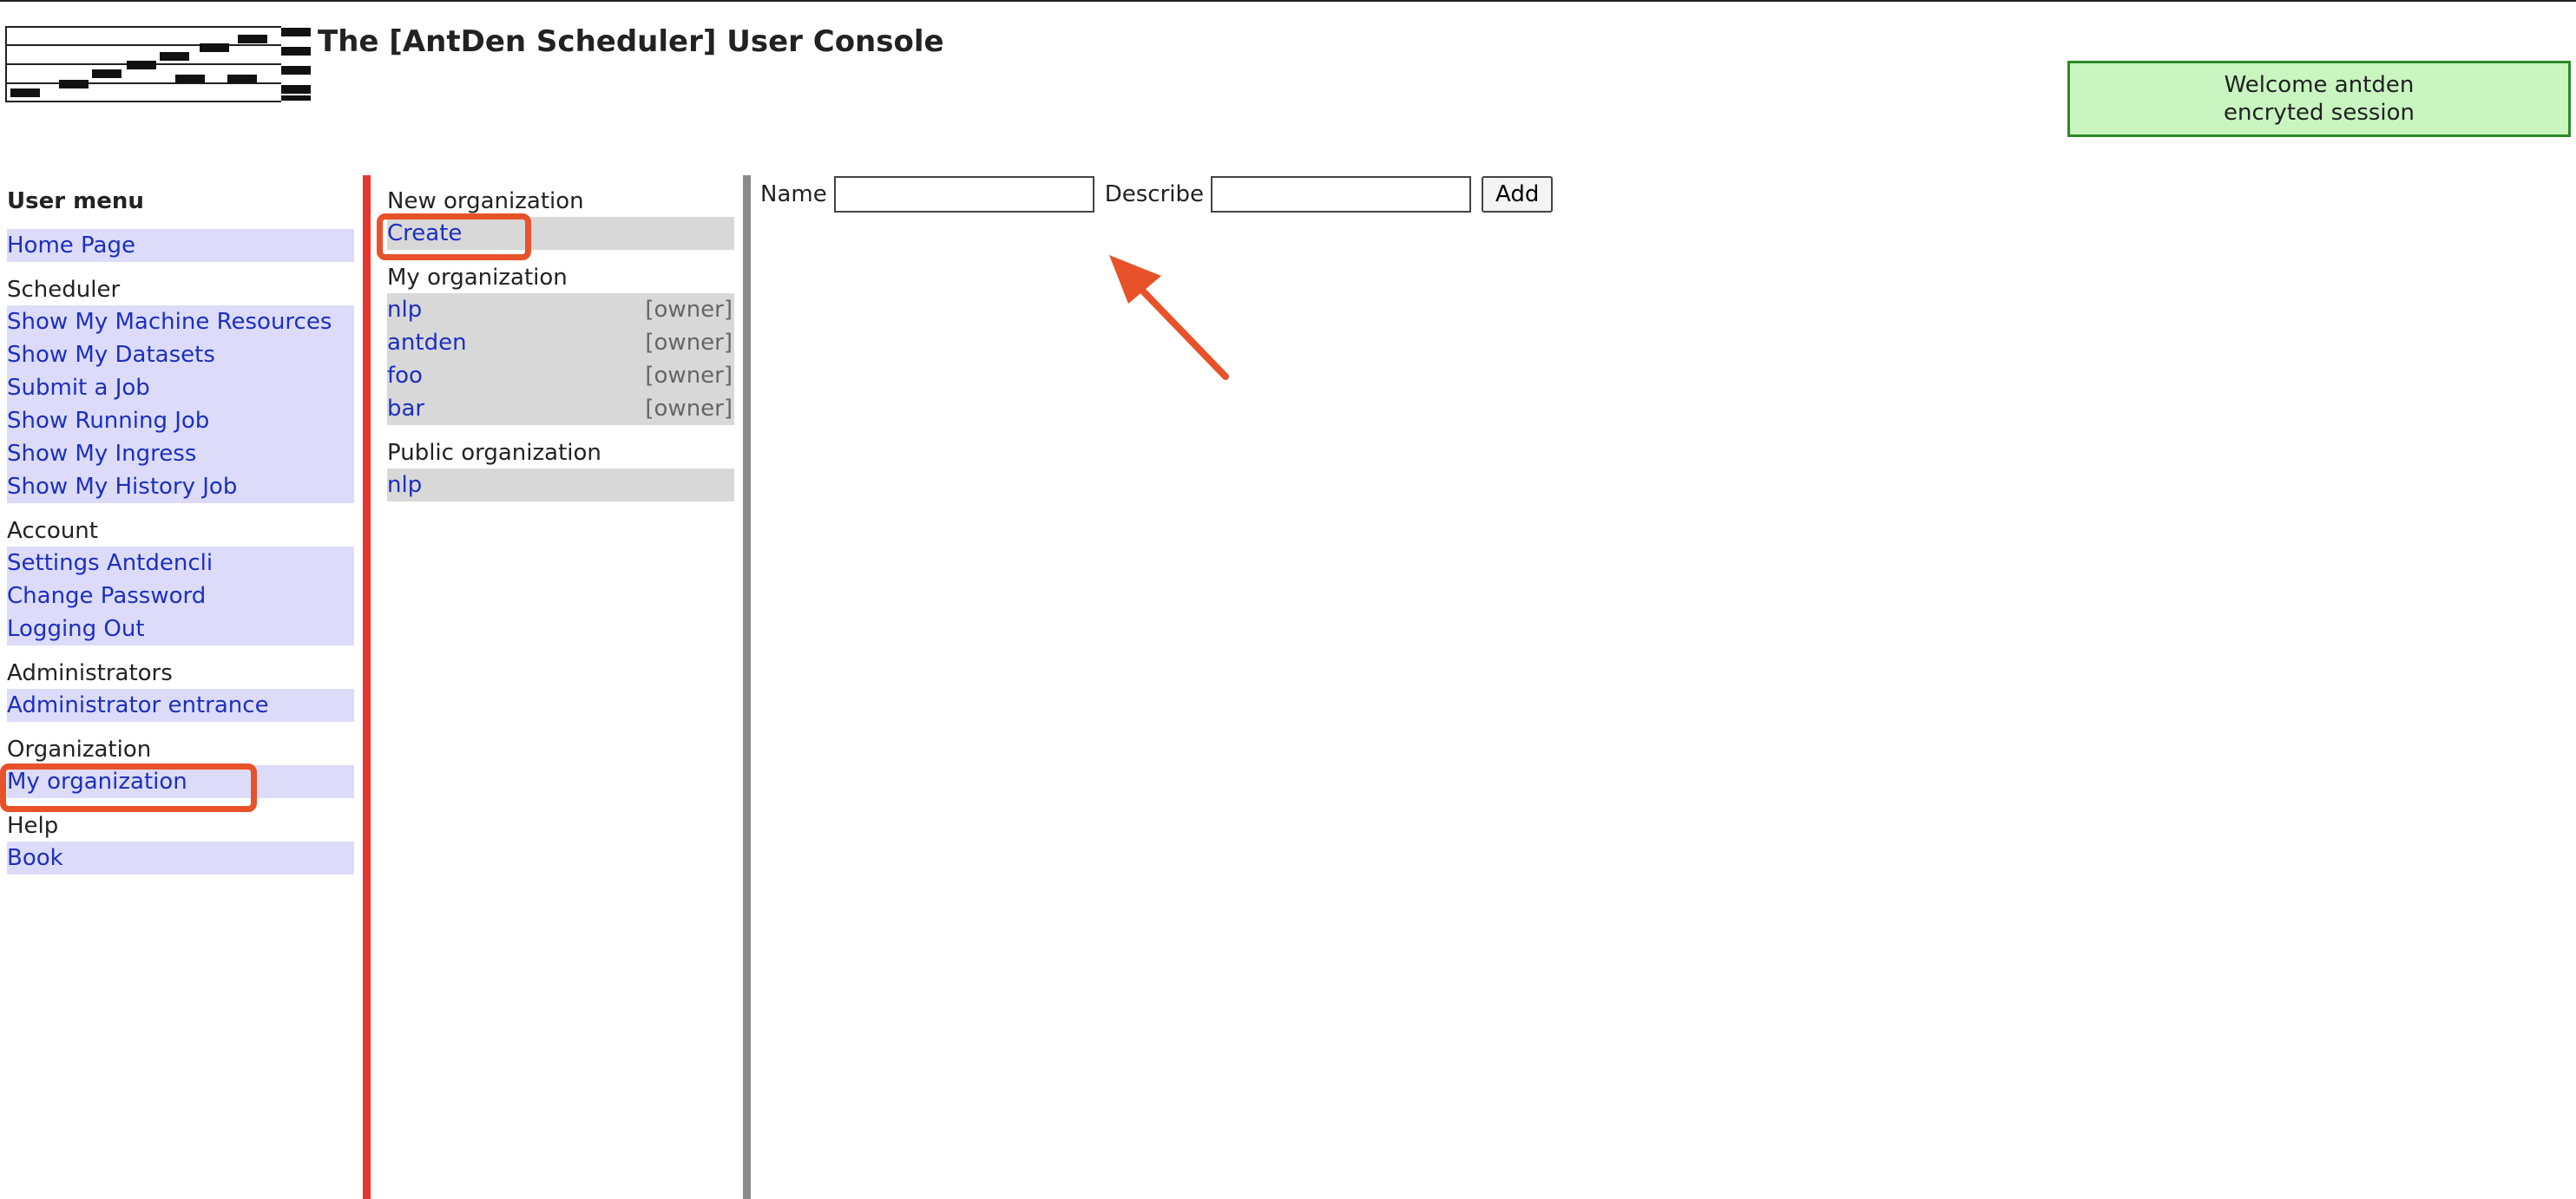  Describe the element at coordinates (561, 309) in the screenshot. I see `org-row: nlp [owner]` at that location.